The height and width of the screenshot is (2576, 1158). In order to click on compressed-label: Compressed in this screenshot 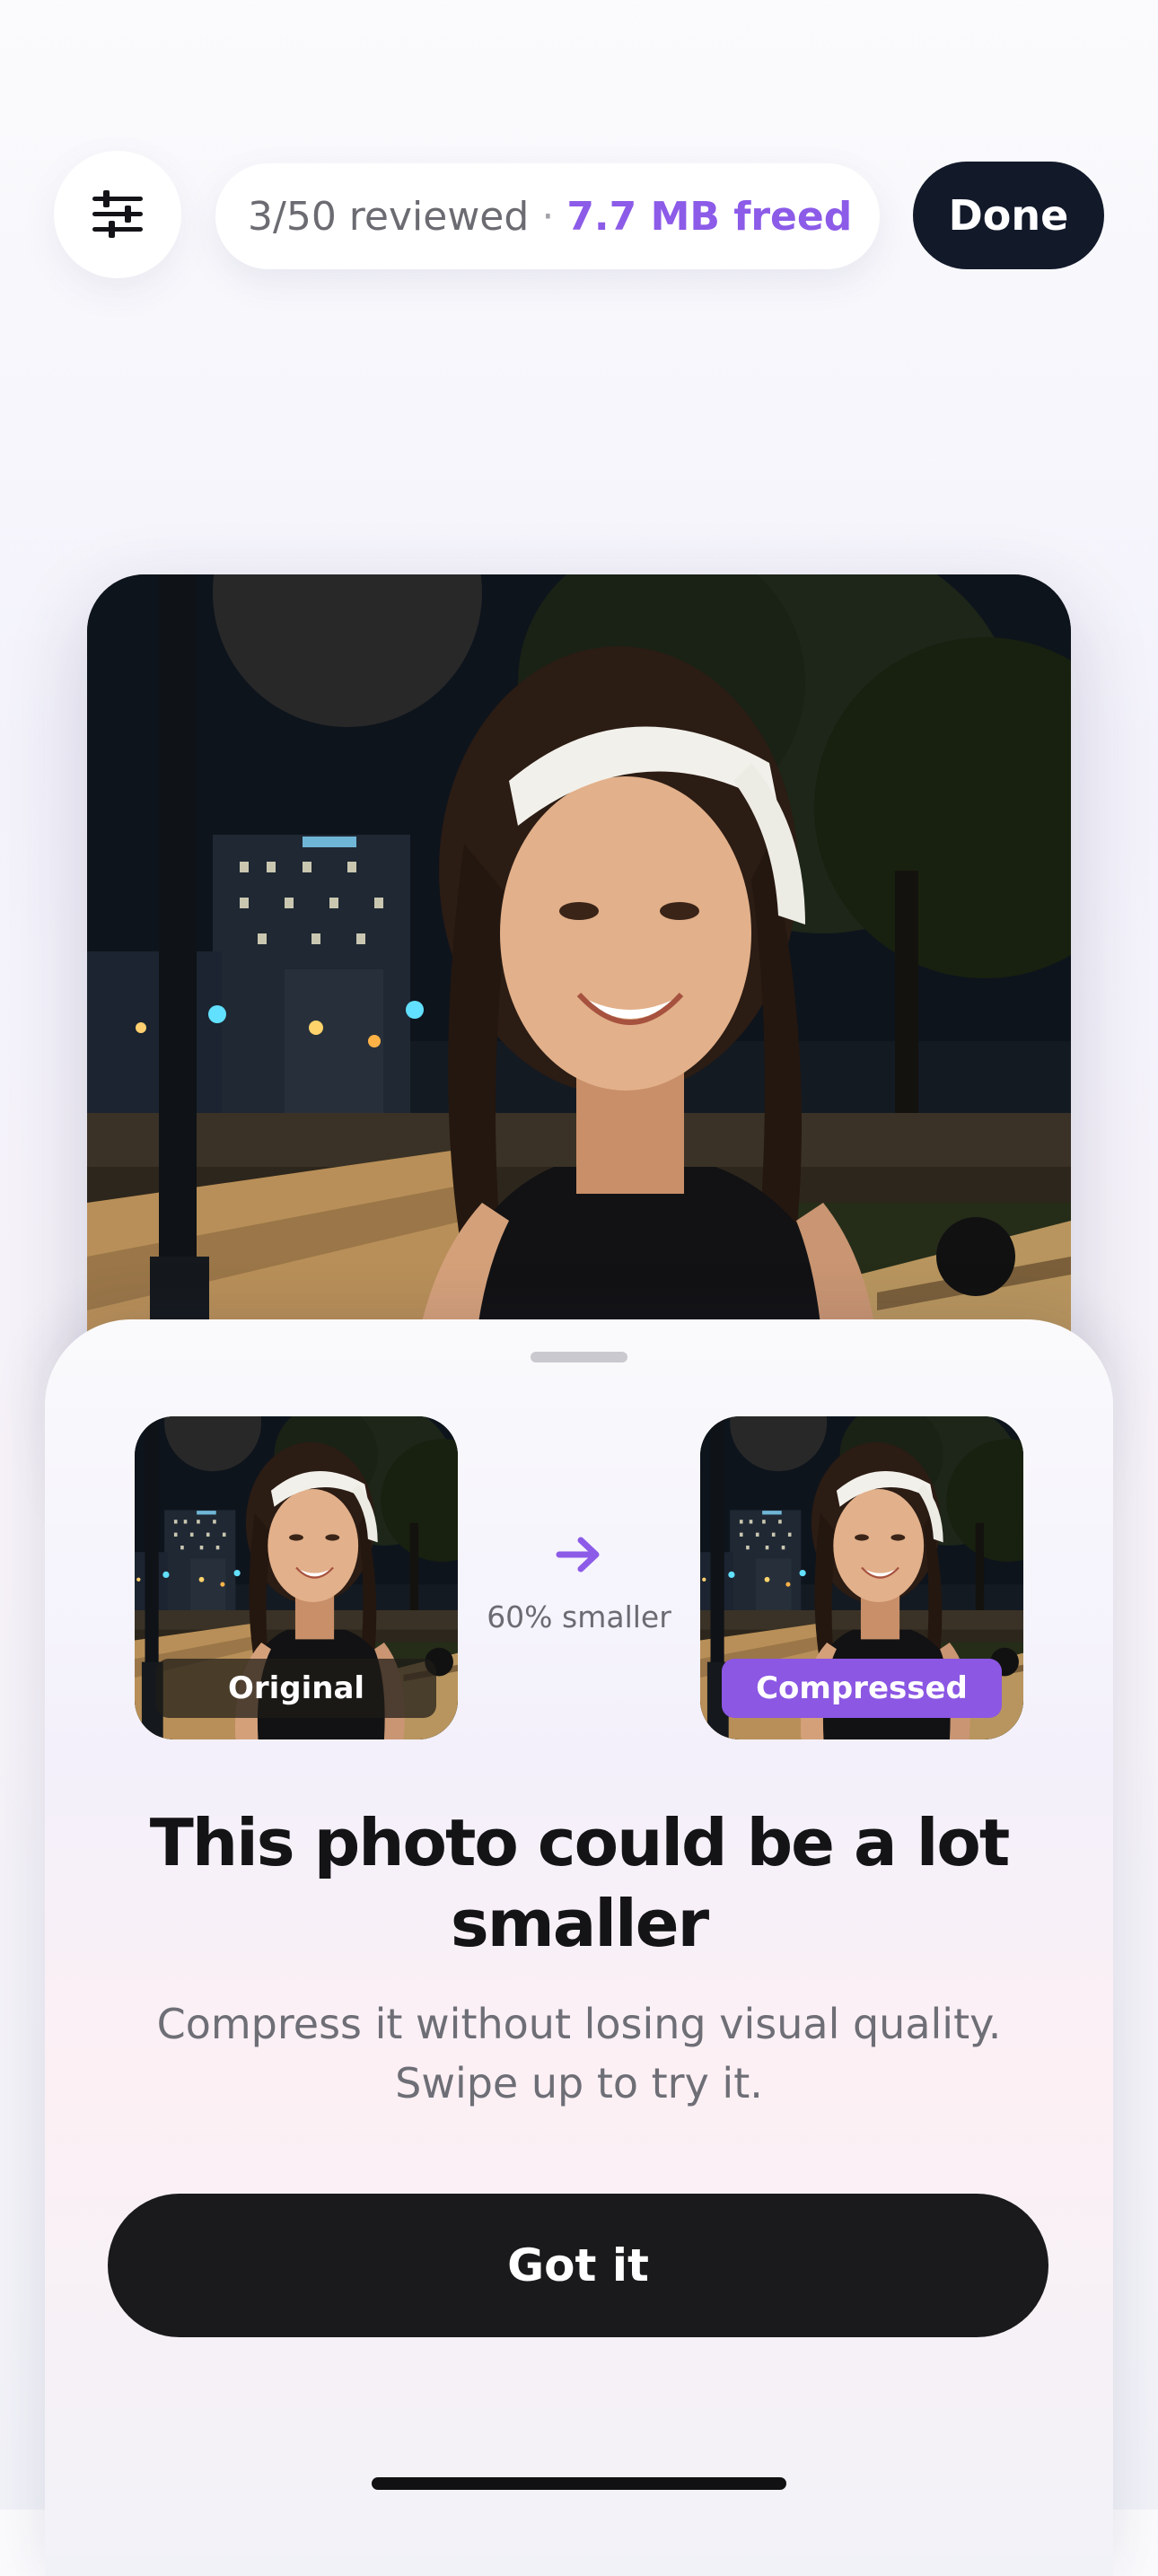, I will do `click(862, 1688)`.